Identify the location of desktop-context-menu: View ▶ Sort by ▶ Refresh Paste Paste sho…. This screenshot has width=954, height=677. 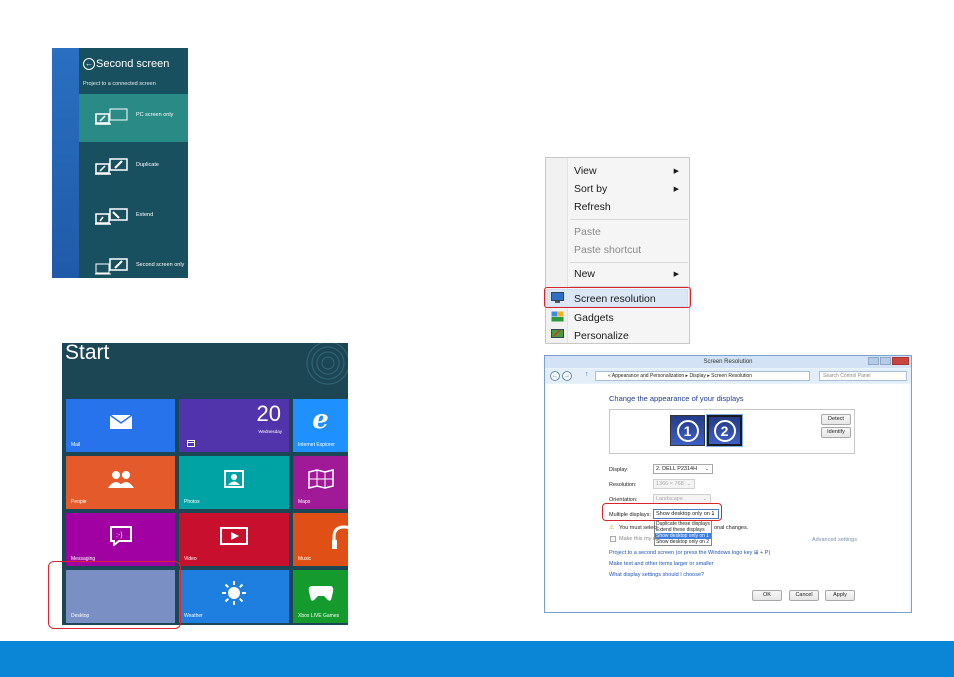
(617, 250).